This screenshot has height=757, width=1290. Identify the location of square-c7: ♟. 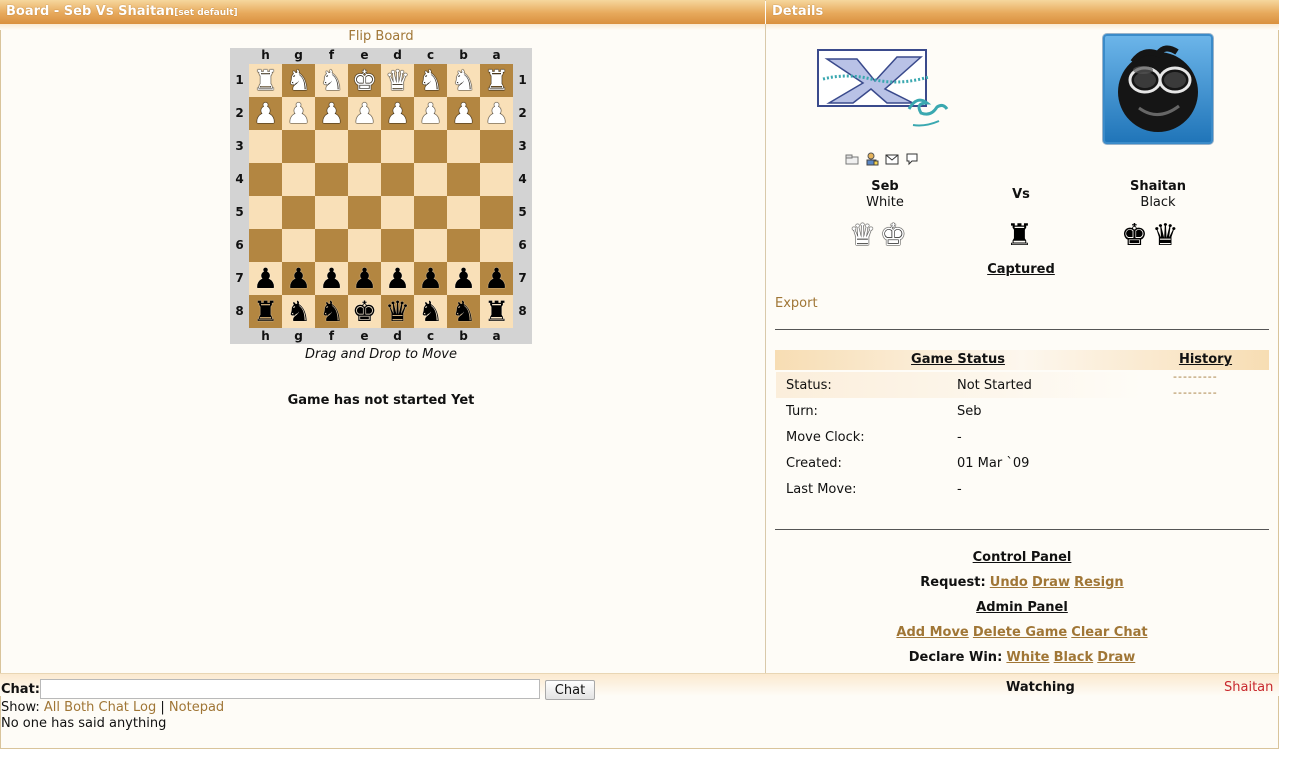
(430, 278).